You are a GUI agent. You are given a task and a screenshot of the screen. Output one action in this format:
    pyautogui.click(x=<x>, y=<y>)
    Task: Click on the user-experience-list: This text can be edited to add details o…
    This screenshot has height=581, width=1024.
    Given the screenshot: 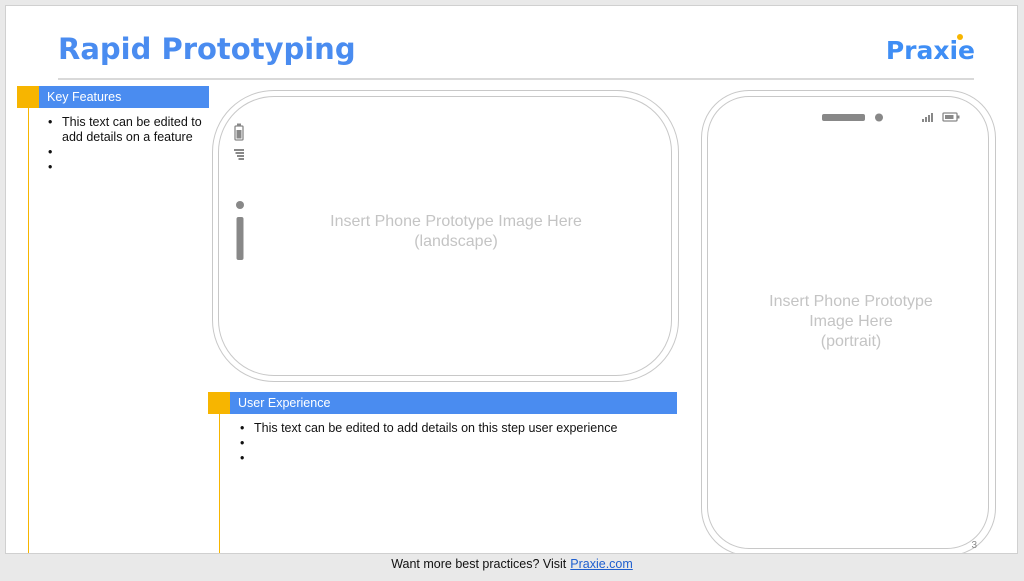 What is the action you would take?
    pyautogui.click(x=462, y=443)
    